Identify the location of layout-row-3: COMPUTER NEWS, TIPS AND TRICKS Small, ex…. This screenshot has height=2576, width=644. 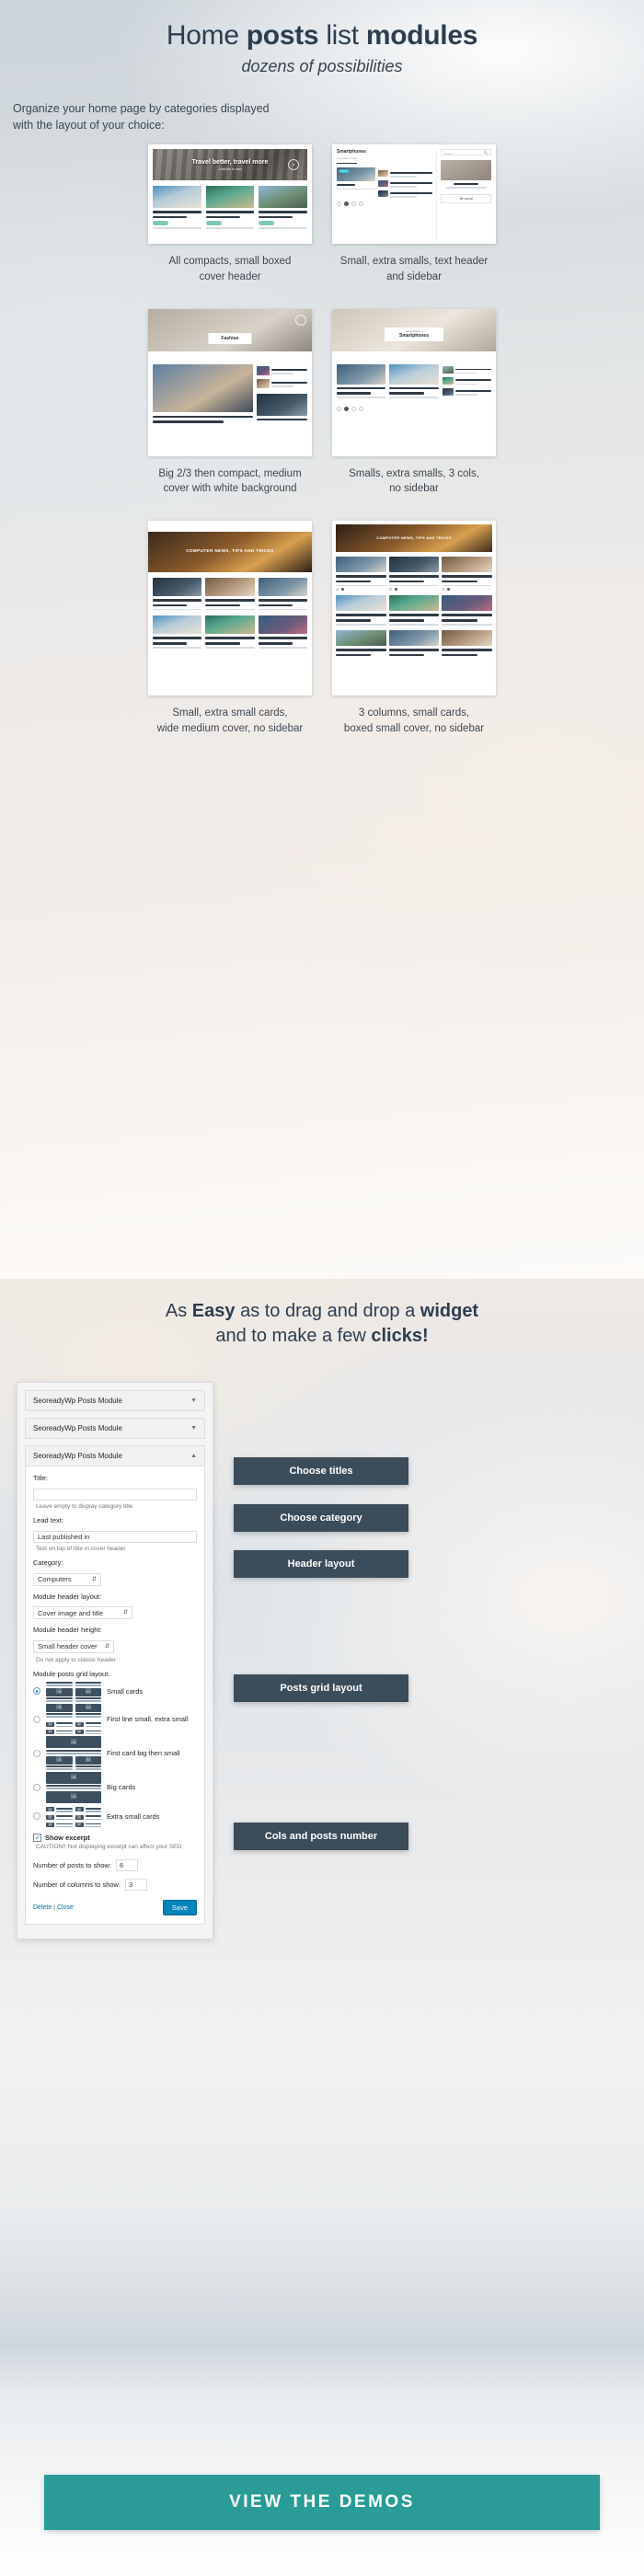
(322, 628).